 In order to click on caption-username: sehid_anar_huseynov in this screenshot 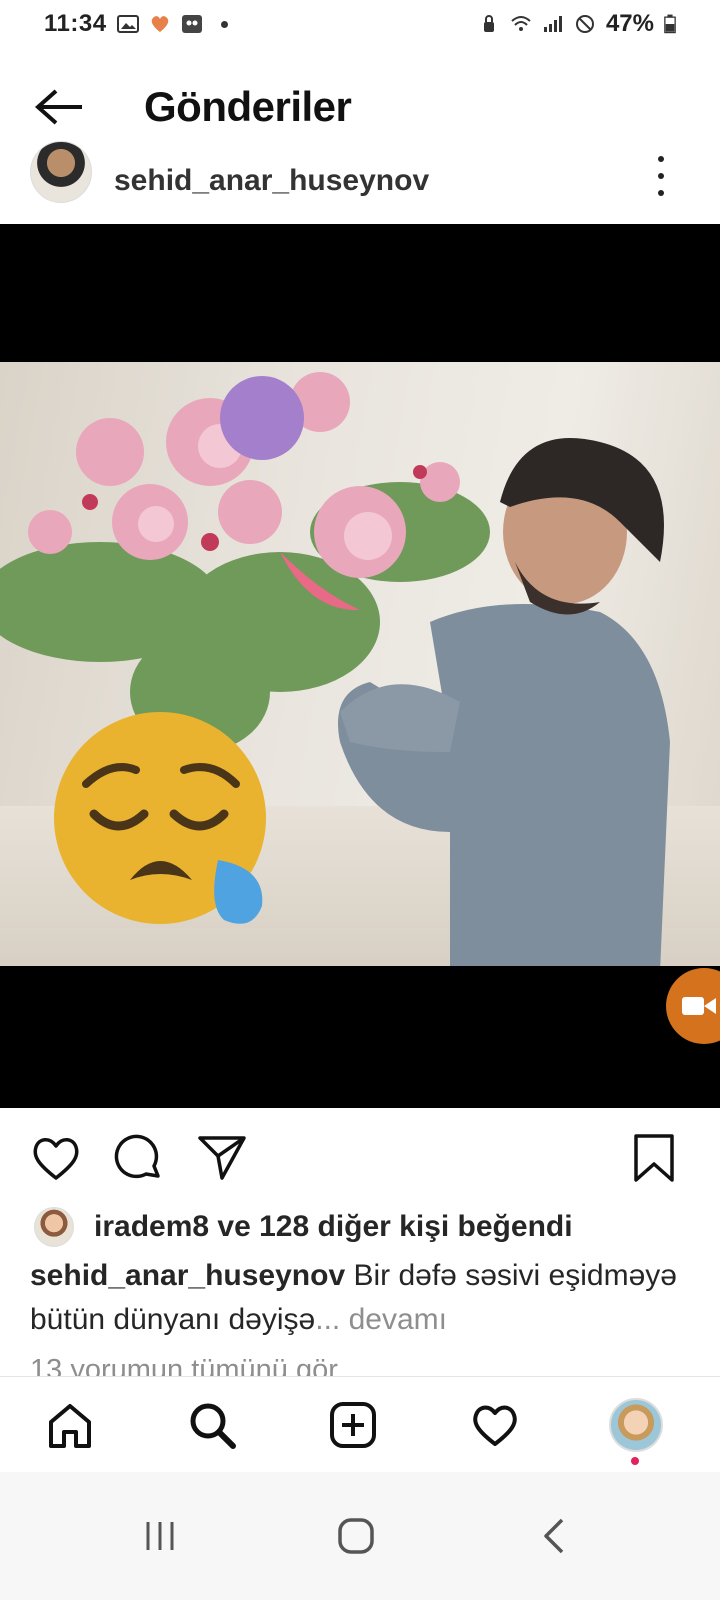, I will do `click(187, 1275)`.